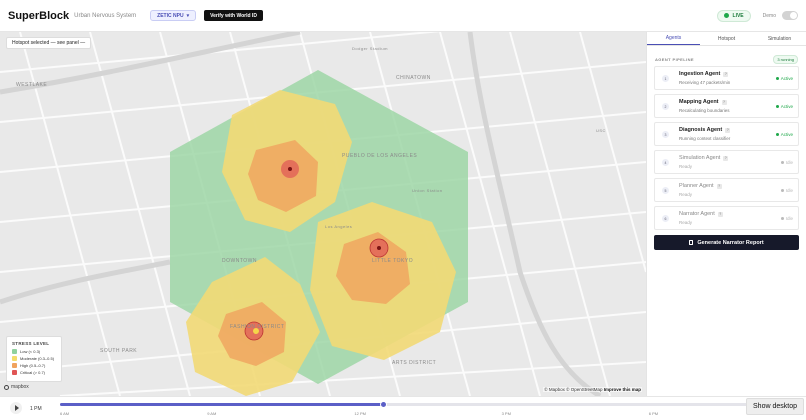  I want to click on legend-item: Critical (> 0.7), so click(34, 372).